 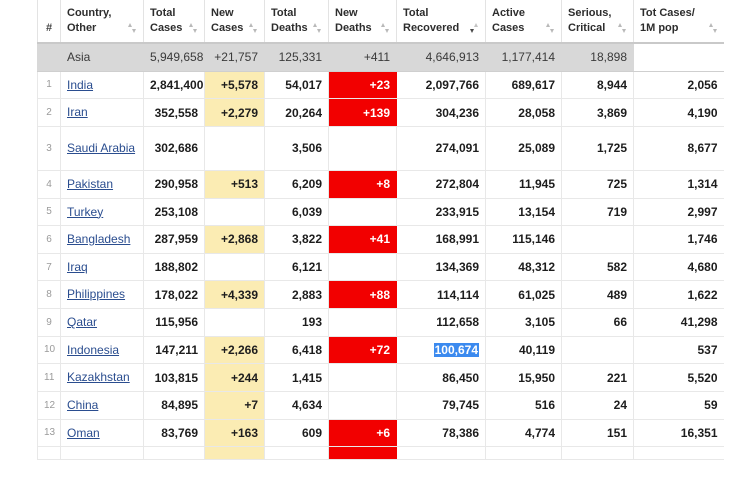 I want to click on column-header-new-cases-line1: New, so click(x=222, y=13).